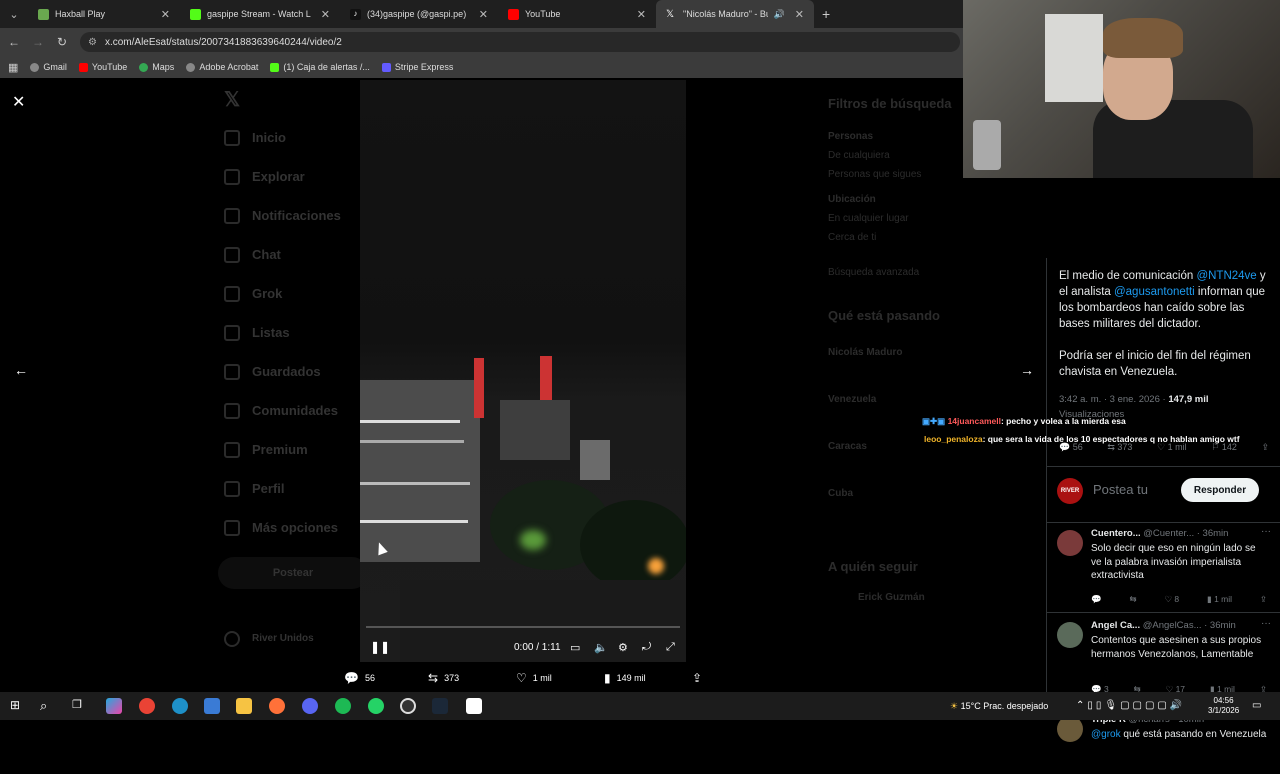 The height and width of the screenshot is (774, 1280). I want to click on filter-label: Ubicación, so click(852, 199).